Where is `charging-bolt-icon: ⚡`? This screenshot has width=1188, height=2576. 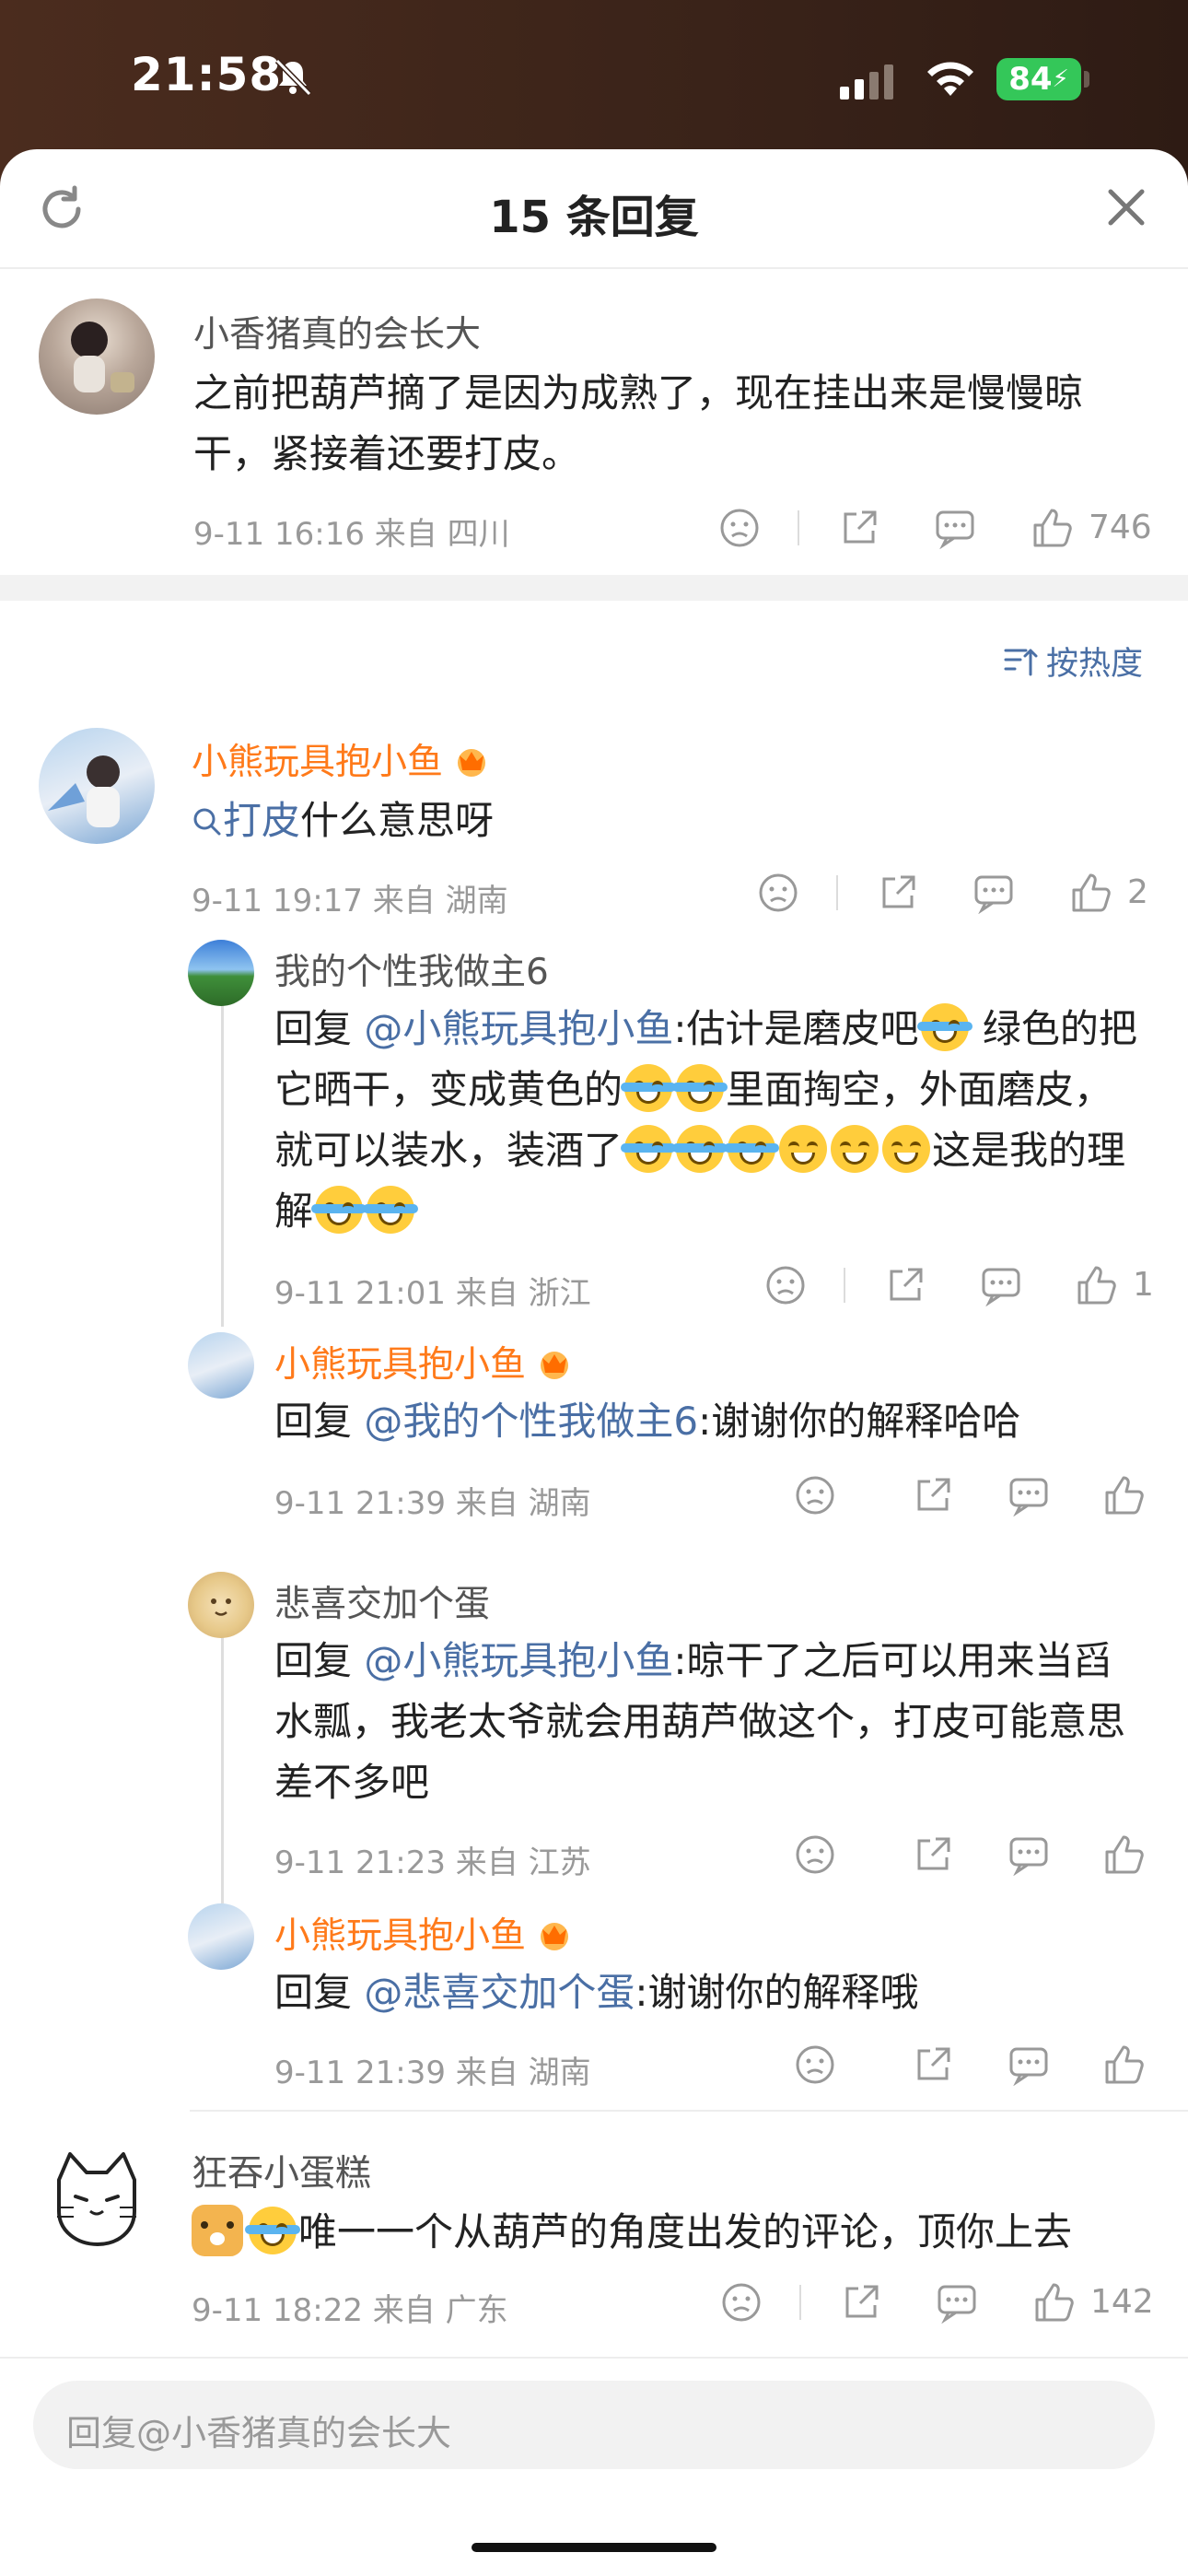
charging-bolt-icon: ⚡ is located at coordinates (1060, 79).